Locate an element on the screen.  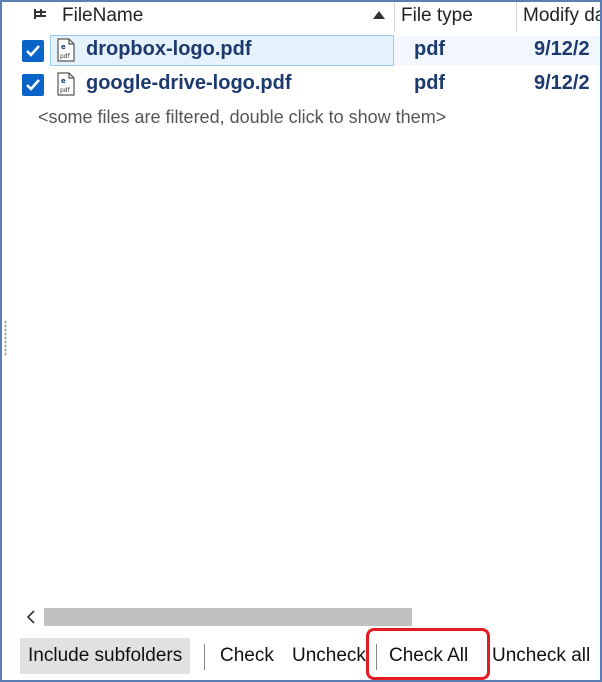
resize-grip is located at coordinates (5, 338).